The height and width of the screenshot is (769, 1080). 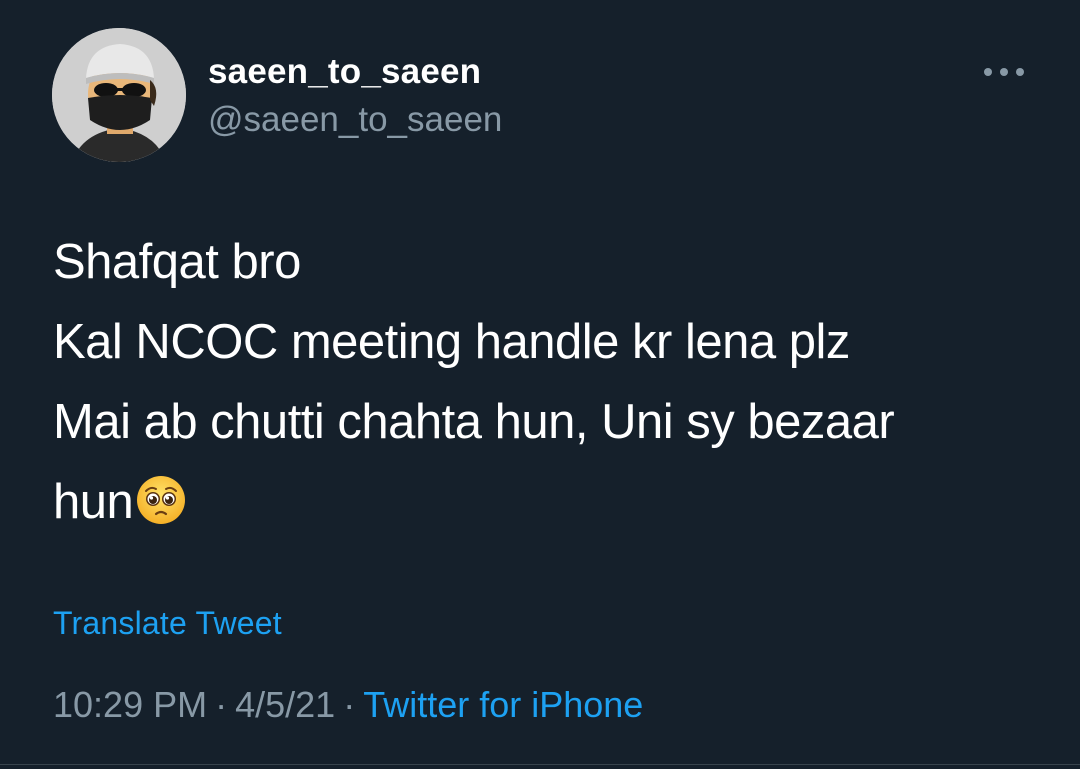 I want to click on tweet-date: 4/5/21, so click(x=285, y=704).